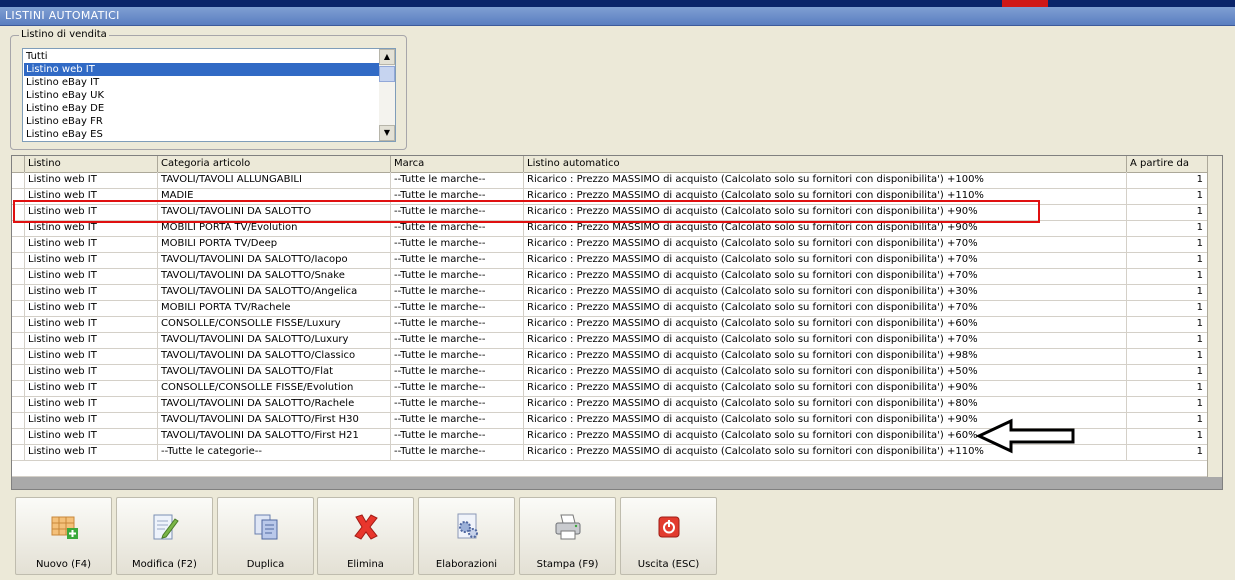  Describe the element at coordinates (274, 452) in the screenshot. I see `cell-categoria: --Tutte le categorie--` at that location.